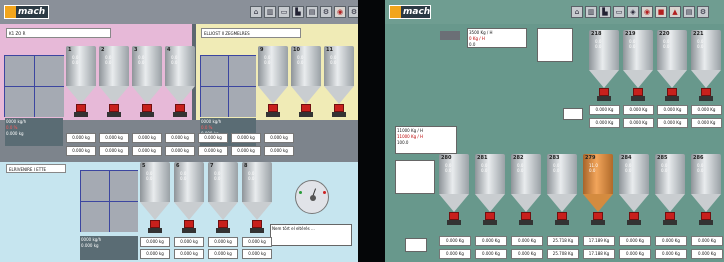 This screenshot has width=724, height=262. What do you see at coordinates (662, 158) in the screenshot?
I see `silo-number: 285` at bounding box center [662, 158].